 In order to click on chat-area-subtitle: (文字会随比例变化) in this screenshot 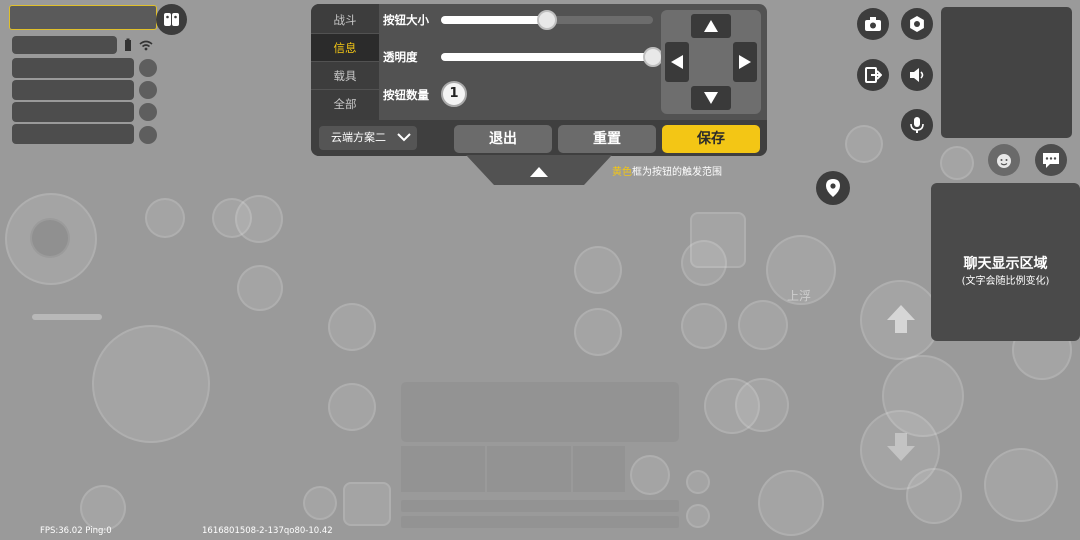, I will do `click(1005, 281)`.